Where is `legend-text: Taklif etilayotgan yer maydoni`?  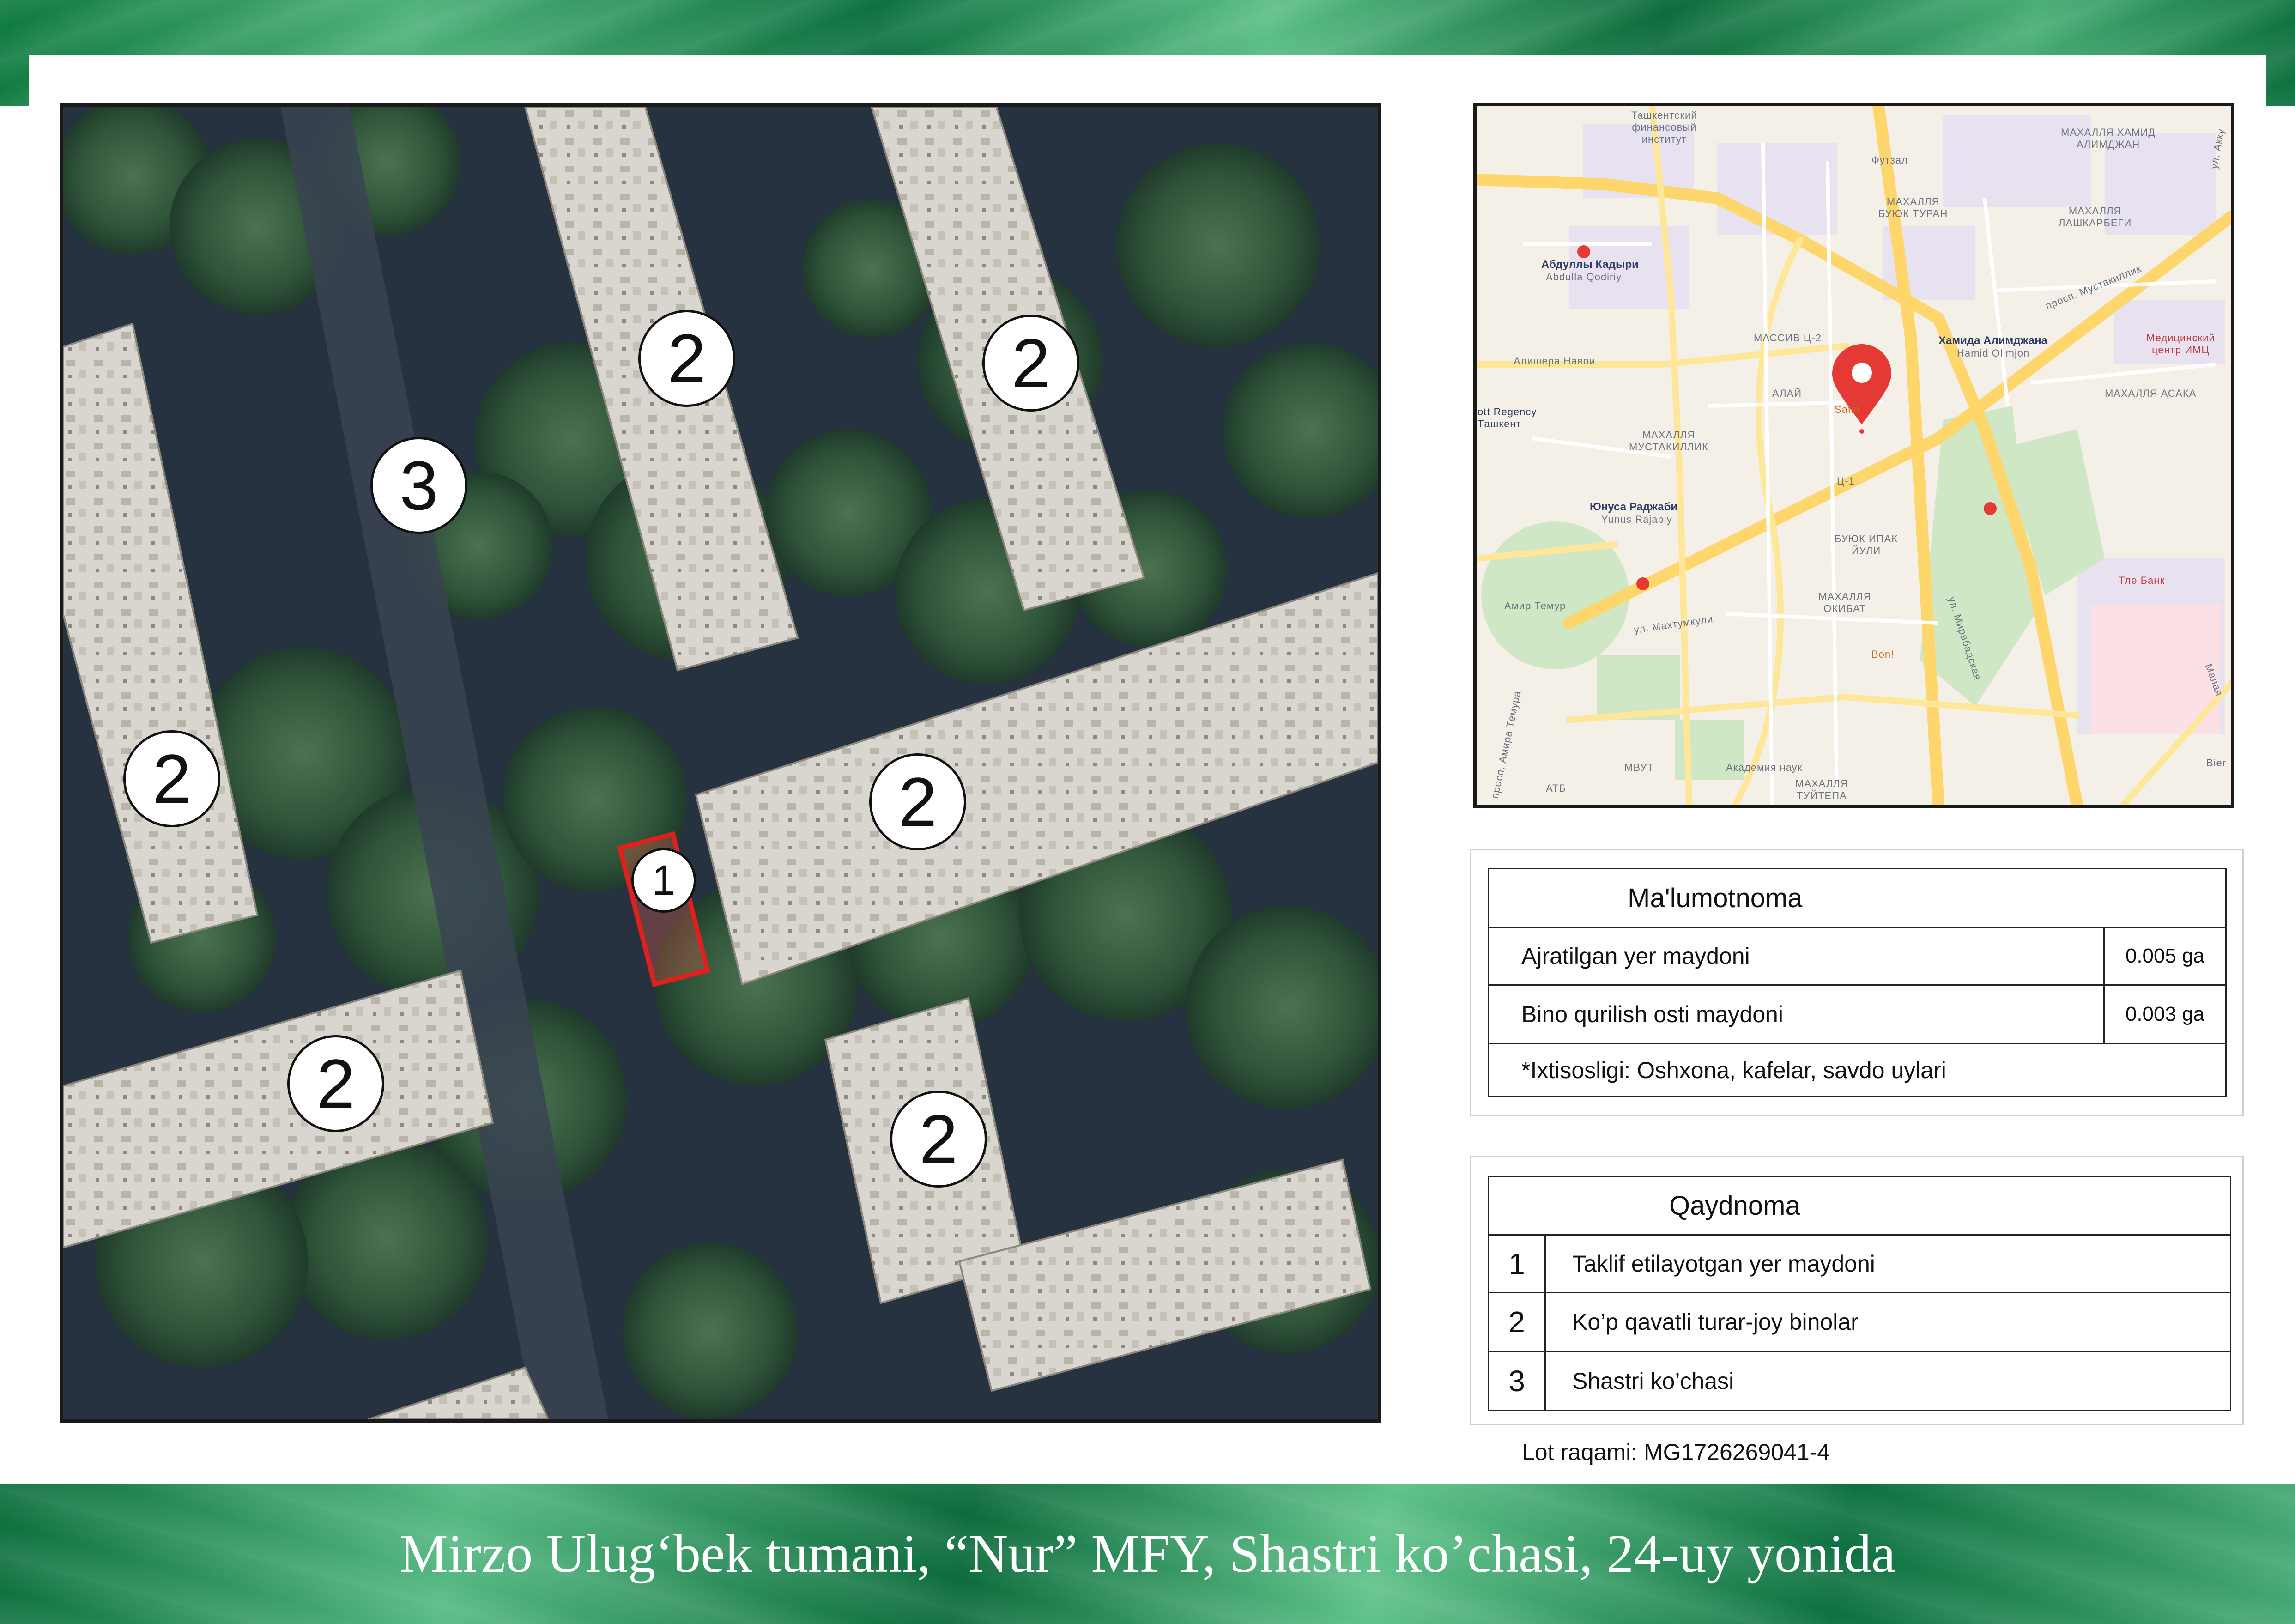 legend-text: Taklif etilayotgan yer maydoni is located at coordinates (1724, 1264).